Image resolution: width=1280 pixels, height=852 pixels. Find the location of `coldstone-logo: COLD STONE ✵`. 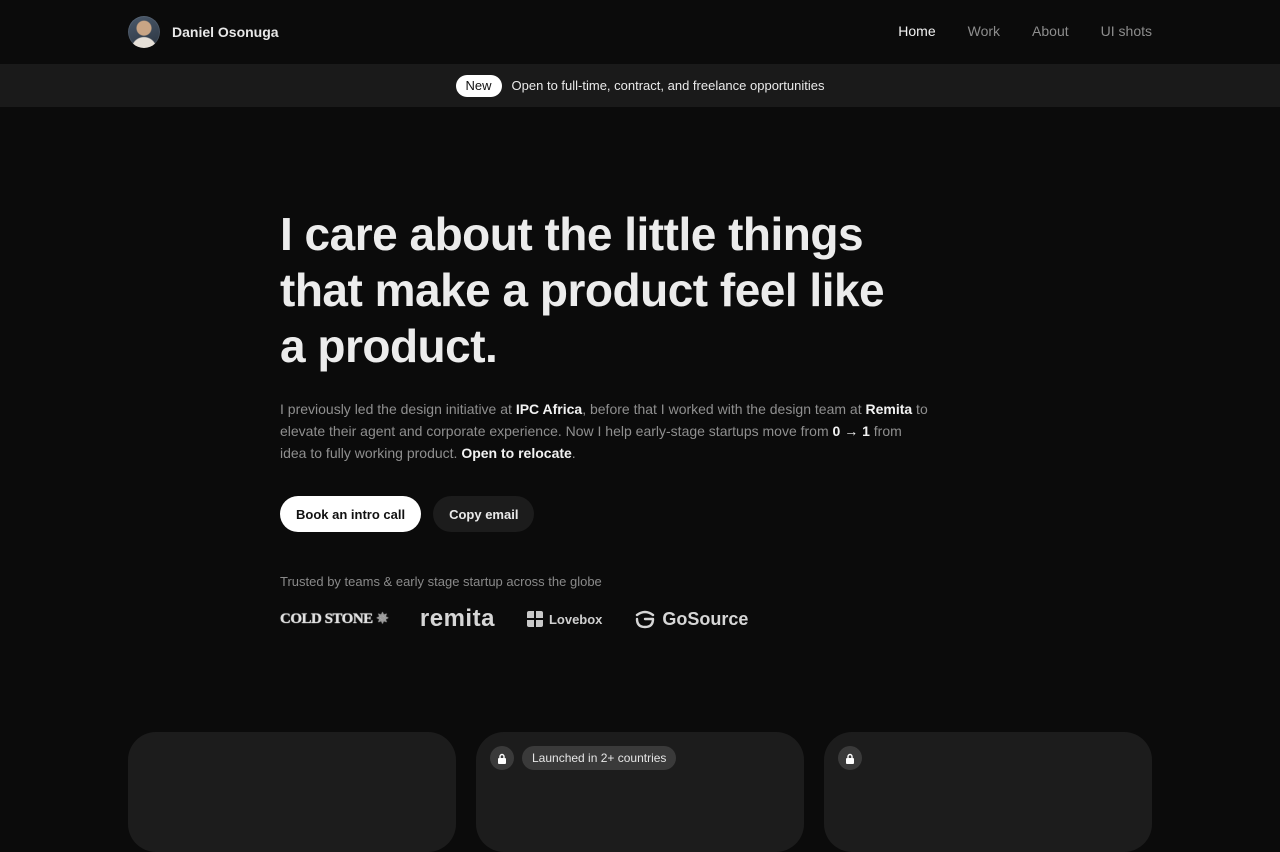

coldstone-logo: COLD STONE ✵ is located at coordinates (334, 619).